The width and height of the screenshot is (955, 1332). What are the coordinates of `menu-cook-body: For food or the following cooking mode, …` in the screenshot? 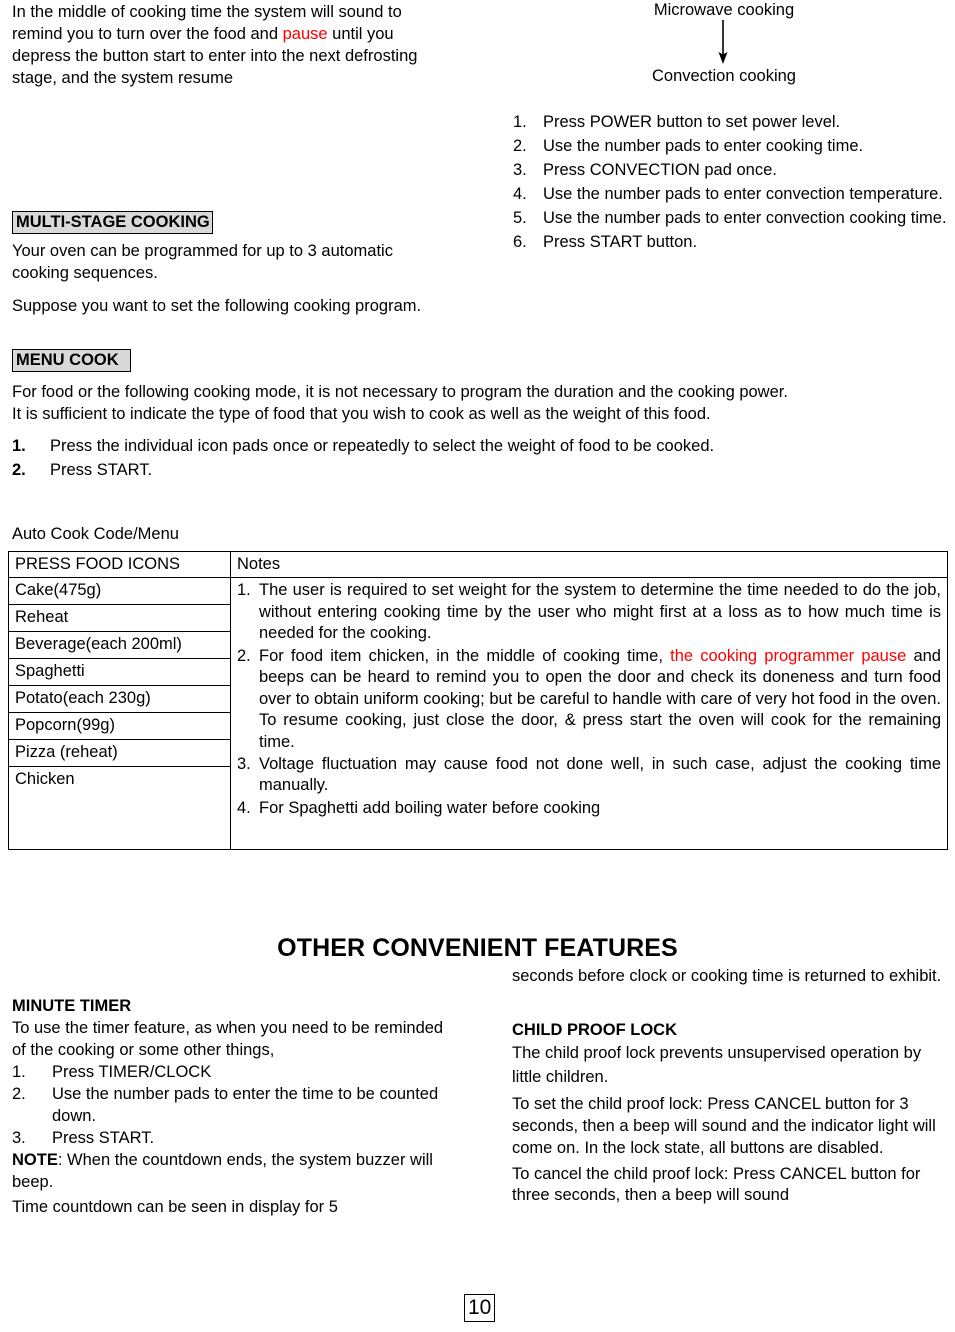 It's located at (479, 404).